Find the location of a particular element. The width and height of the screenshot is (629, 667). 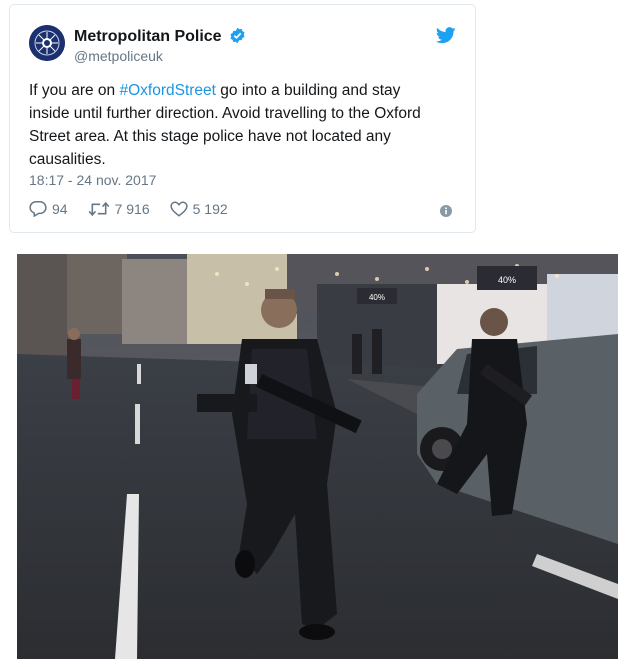

heart-icon is located at coordinates (178, 208).